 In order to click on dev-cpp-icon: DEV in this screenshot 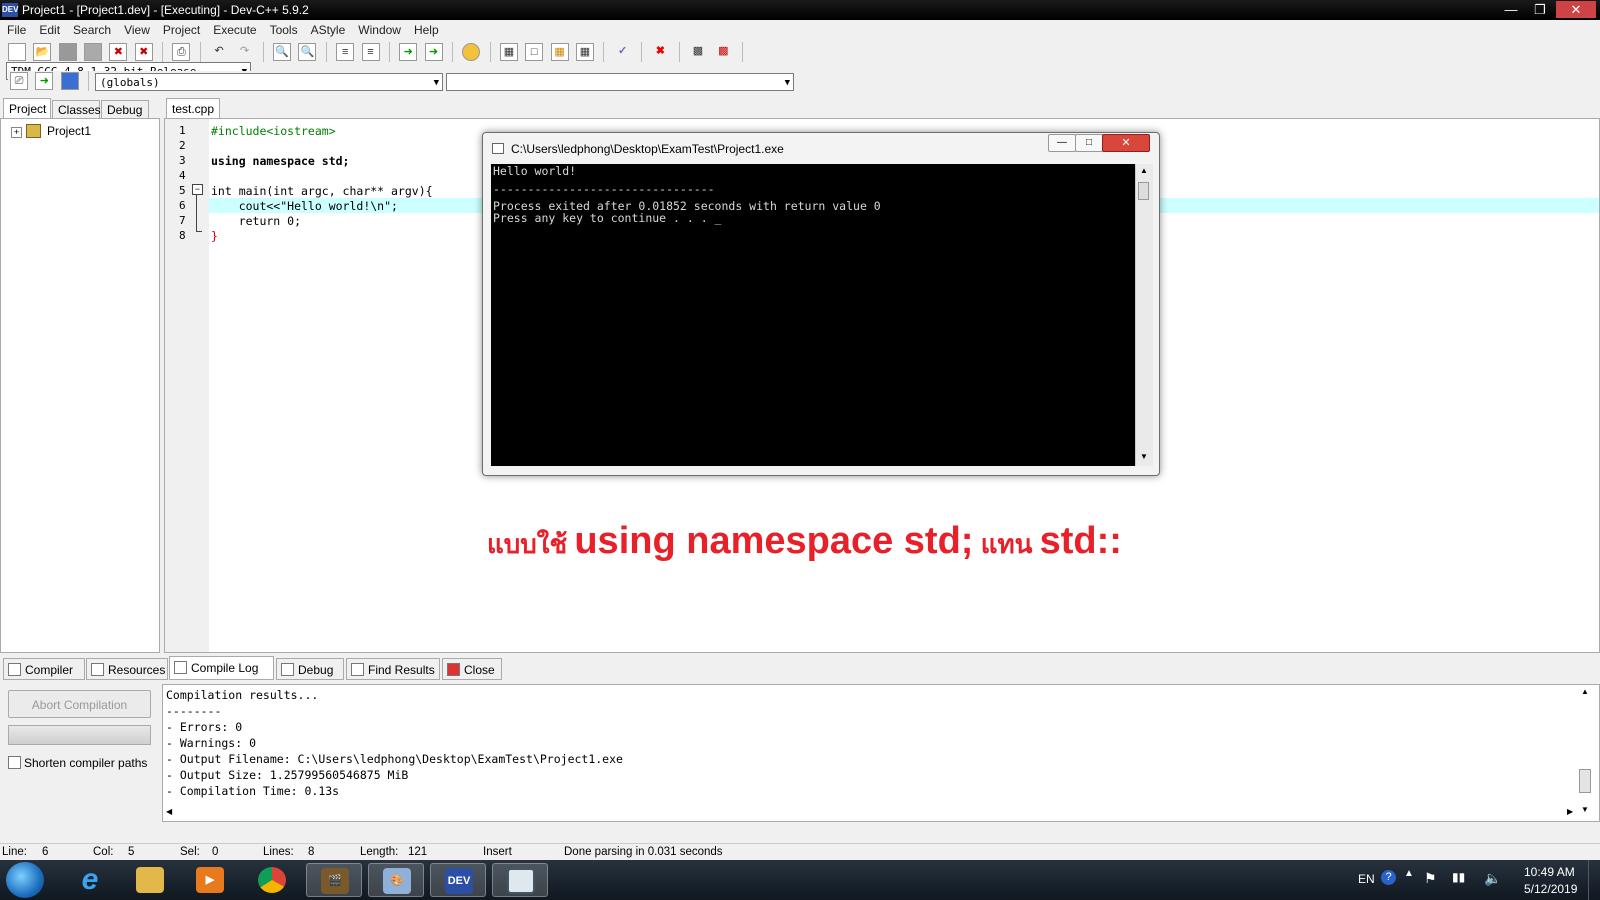, I will do `click(458, 880)`.